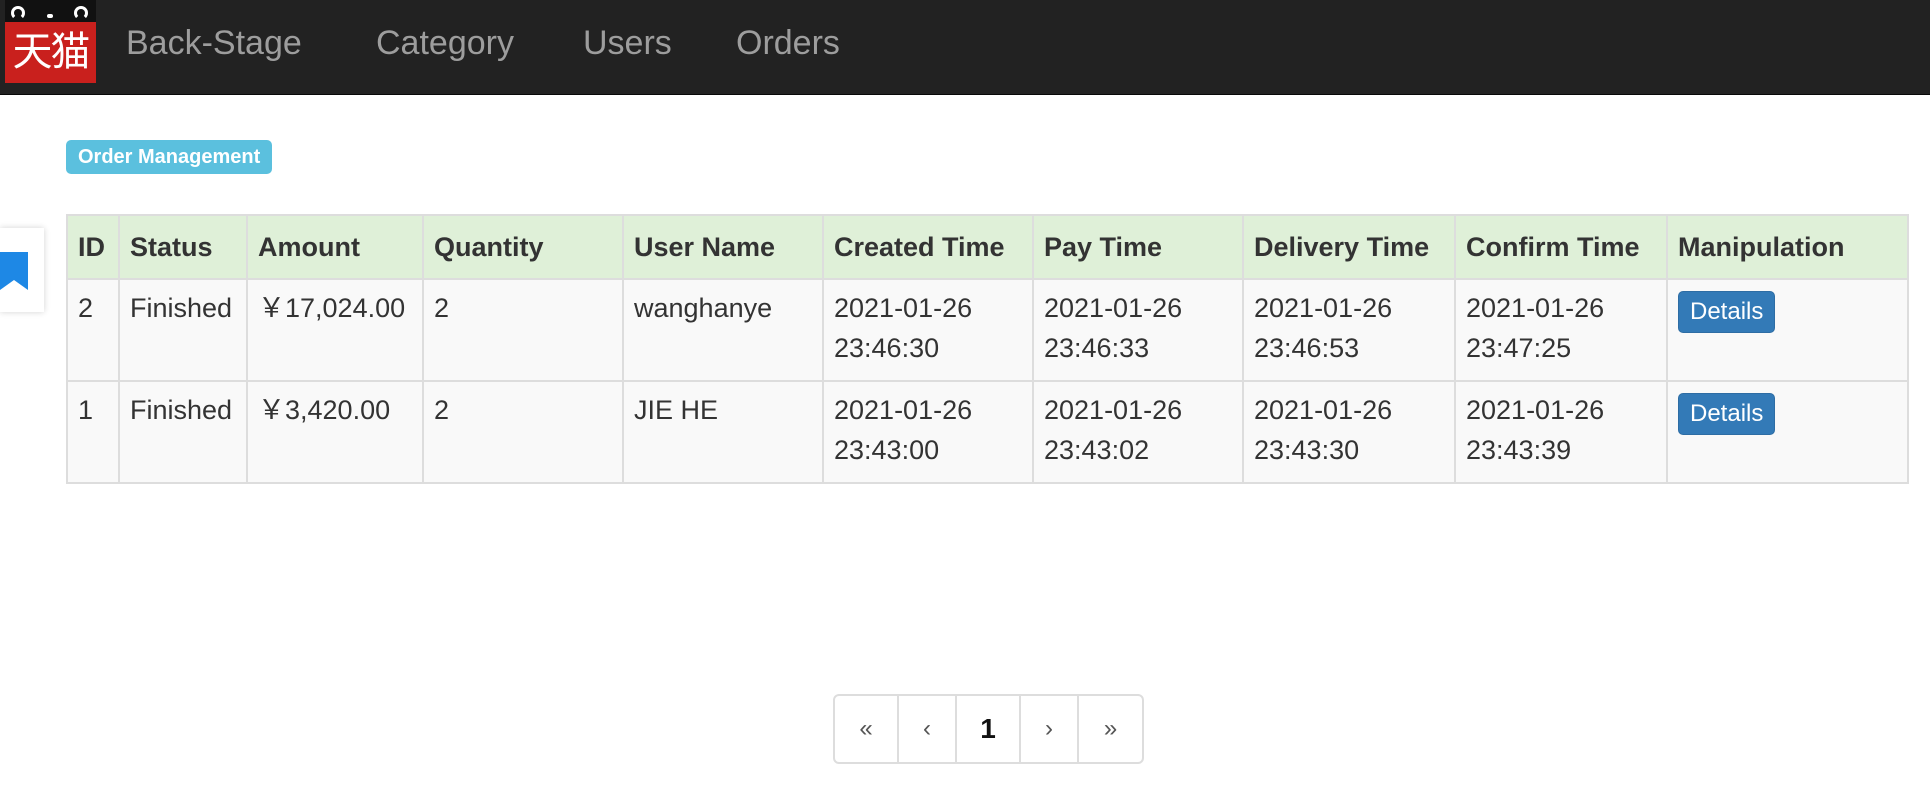 The image size is (1930, 792). I want to click on header-id: ID, so click(93, 247).